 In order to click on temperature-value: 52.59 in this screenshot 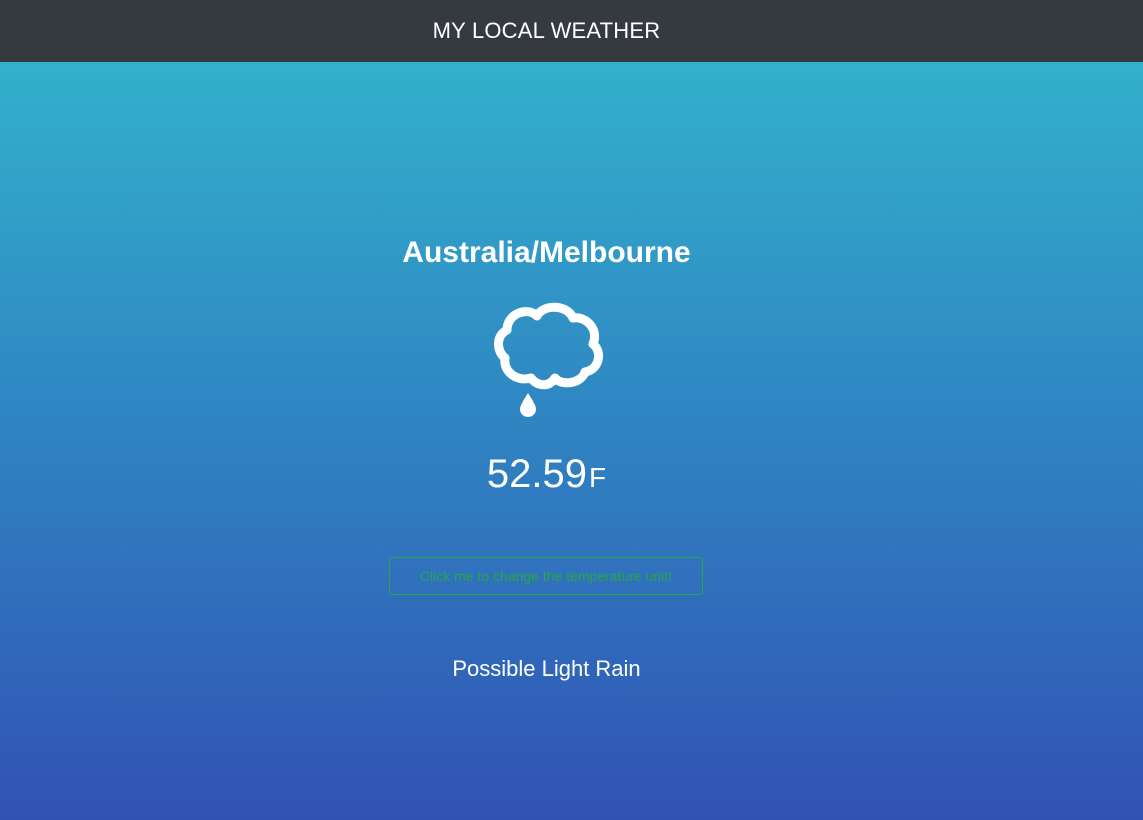, I will do `click(536, 474)`.